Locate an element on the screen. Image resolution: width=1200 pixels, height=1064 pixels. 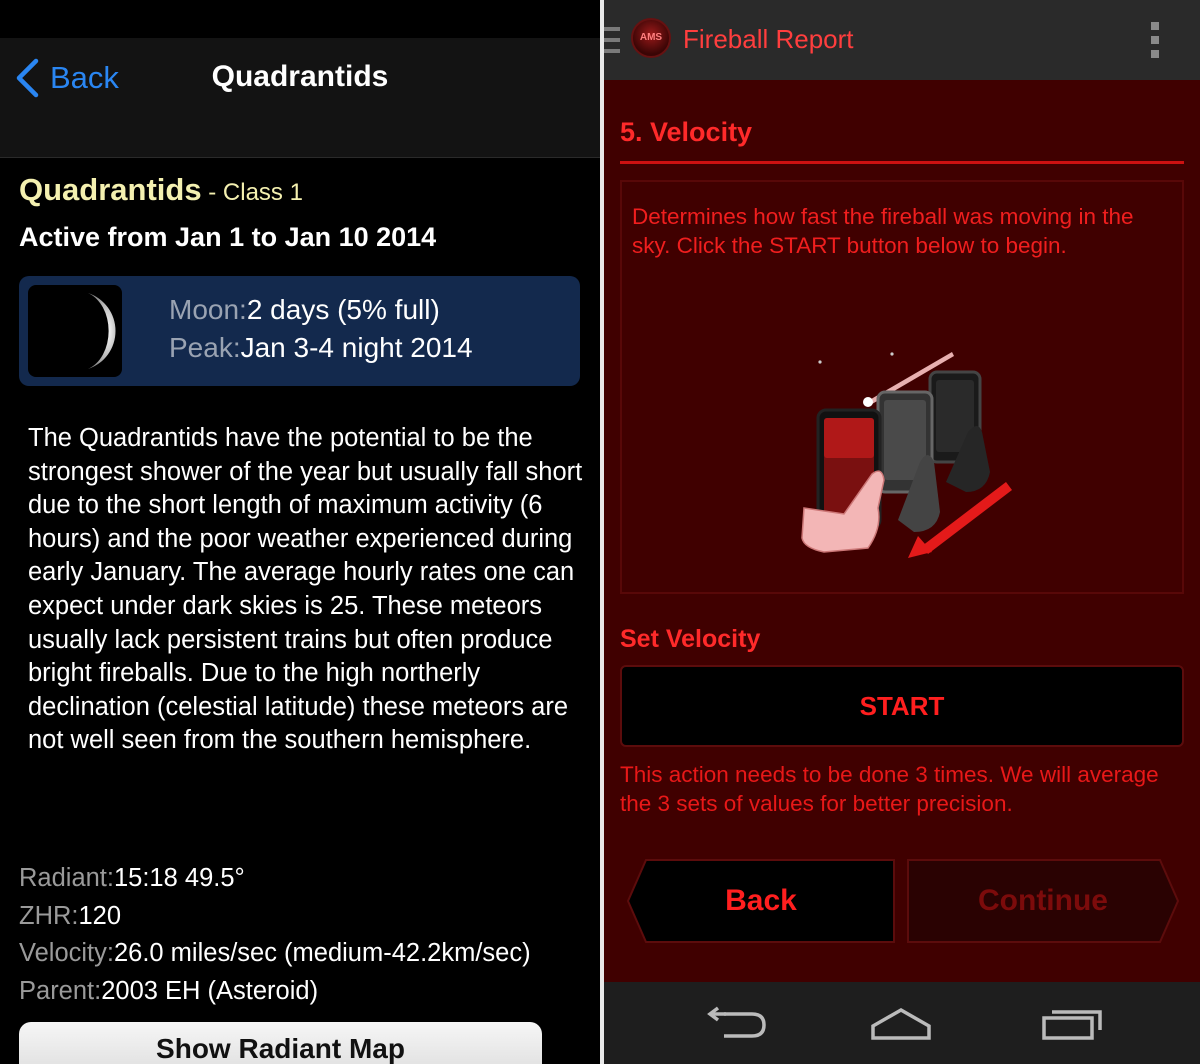
fact-value: 2003 EH (Asteroid) is located at coordinates (210, 990).